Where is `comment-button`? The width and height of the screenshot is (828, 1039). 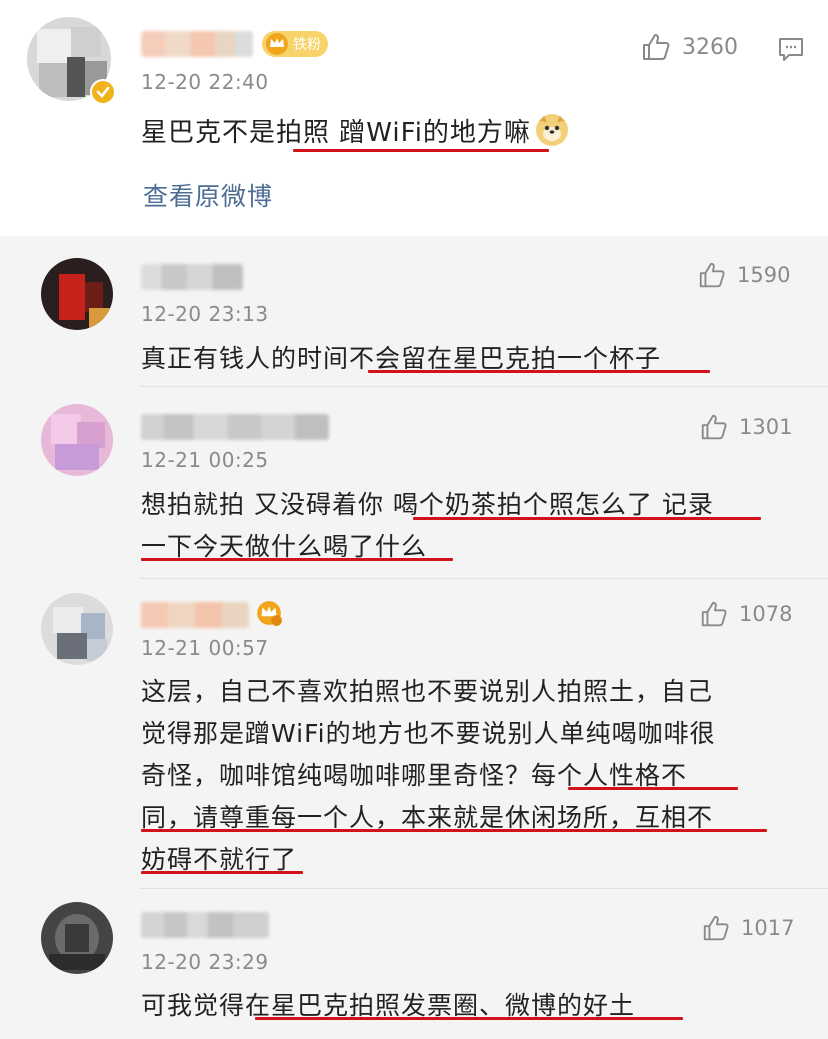 comment-button is located at coordinates (791, 51).